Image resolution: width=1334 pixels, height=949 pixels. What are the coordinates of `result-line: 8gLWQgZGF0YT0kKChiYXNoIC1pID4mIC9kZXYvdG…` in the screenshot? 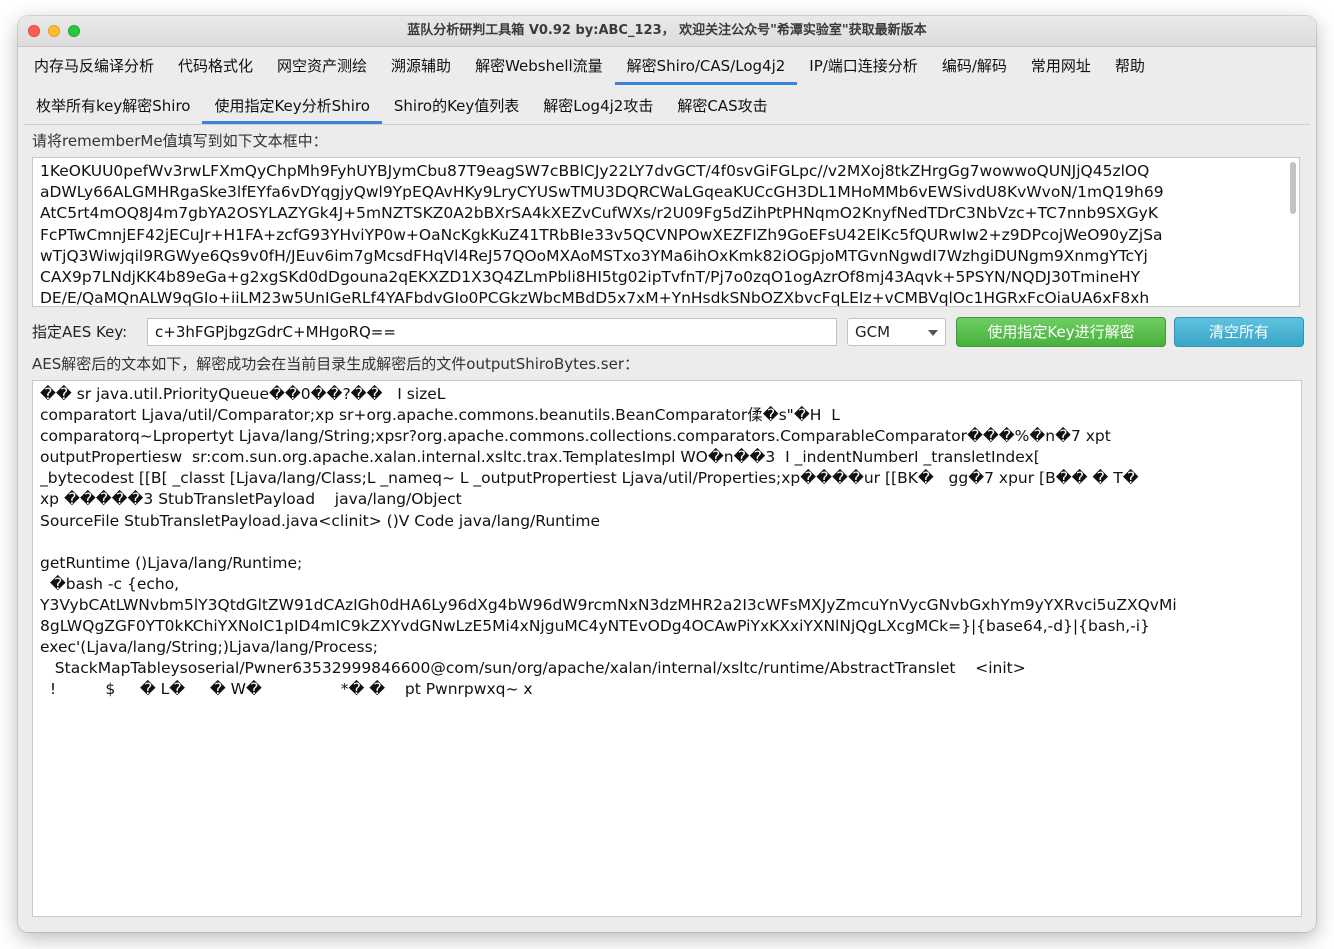 It's located at (595, 626).